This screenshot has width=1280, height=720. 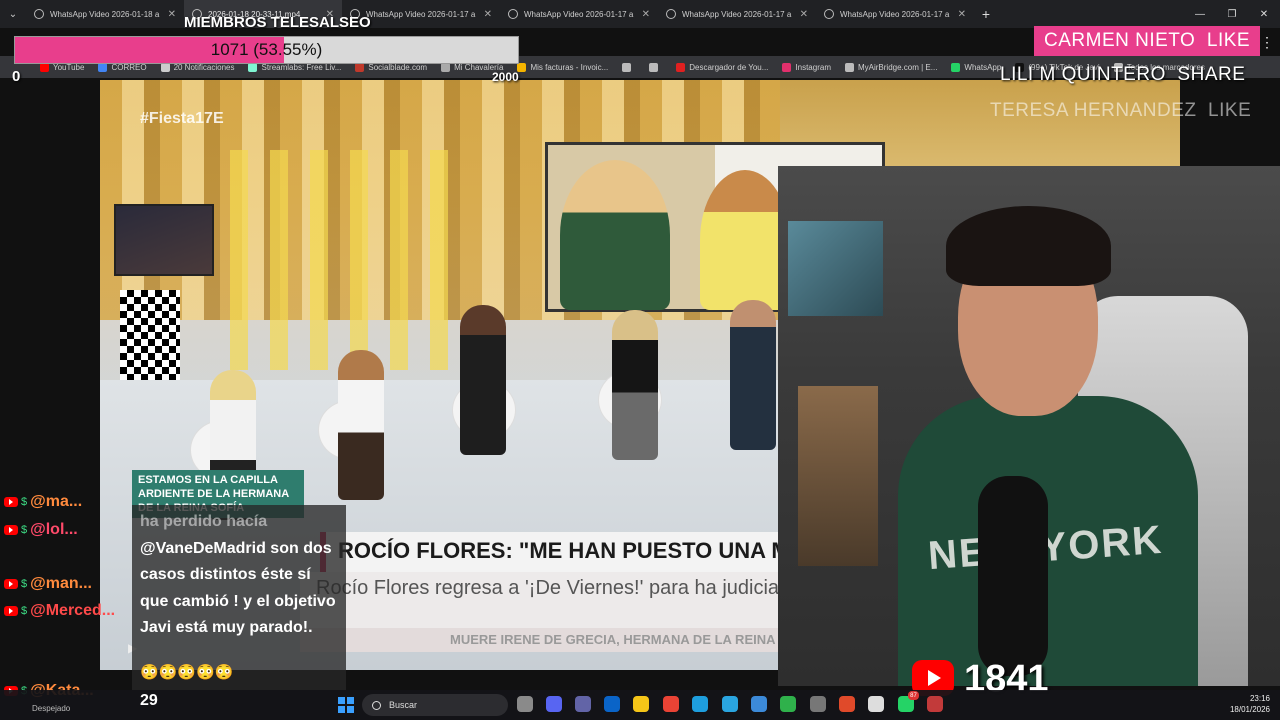 I want to click on chrome-icon, so click(x=671, y=704).